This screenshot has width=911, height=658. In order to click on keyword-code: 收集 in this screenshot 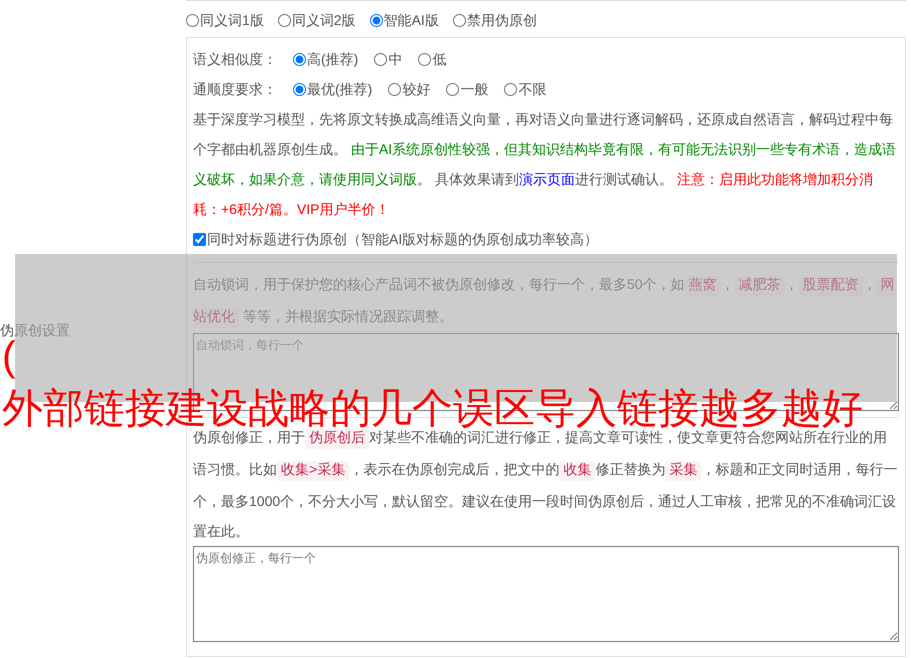, I will do `click(577, 471)`.